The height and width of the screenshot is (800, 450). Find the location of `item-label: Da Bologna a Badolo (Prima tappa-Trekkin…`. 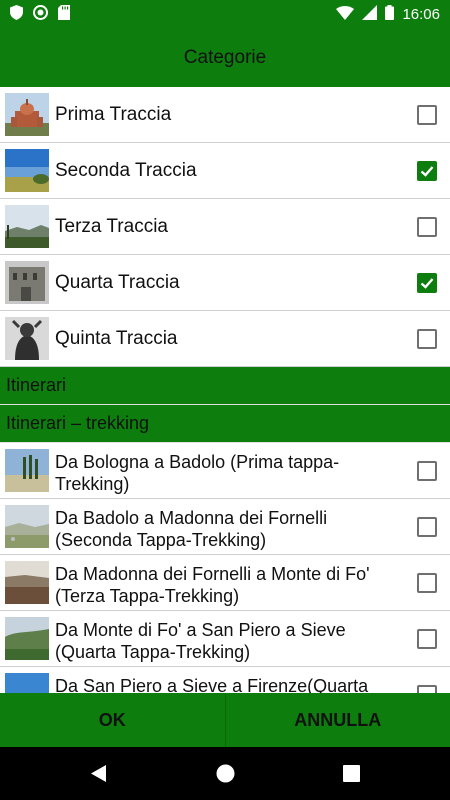

item-label: Da Bologna a Badolo (Prima tappa-Trekkin… is located at coordinates (197, 473).